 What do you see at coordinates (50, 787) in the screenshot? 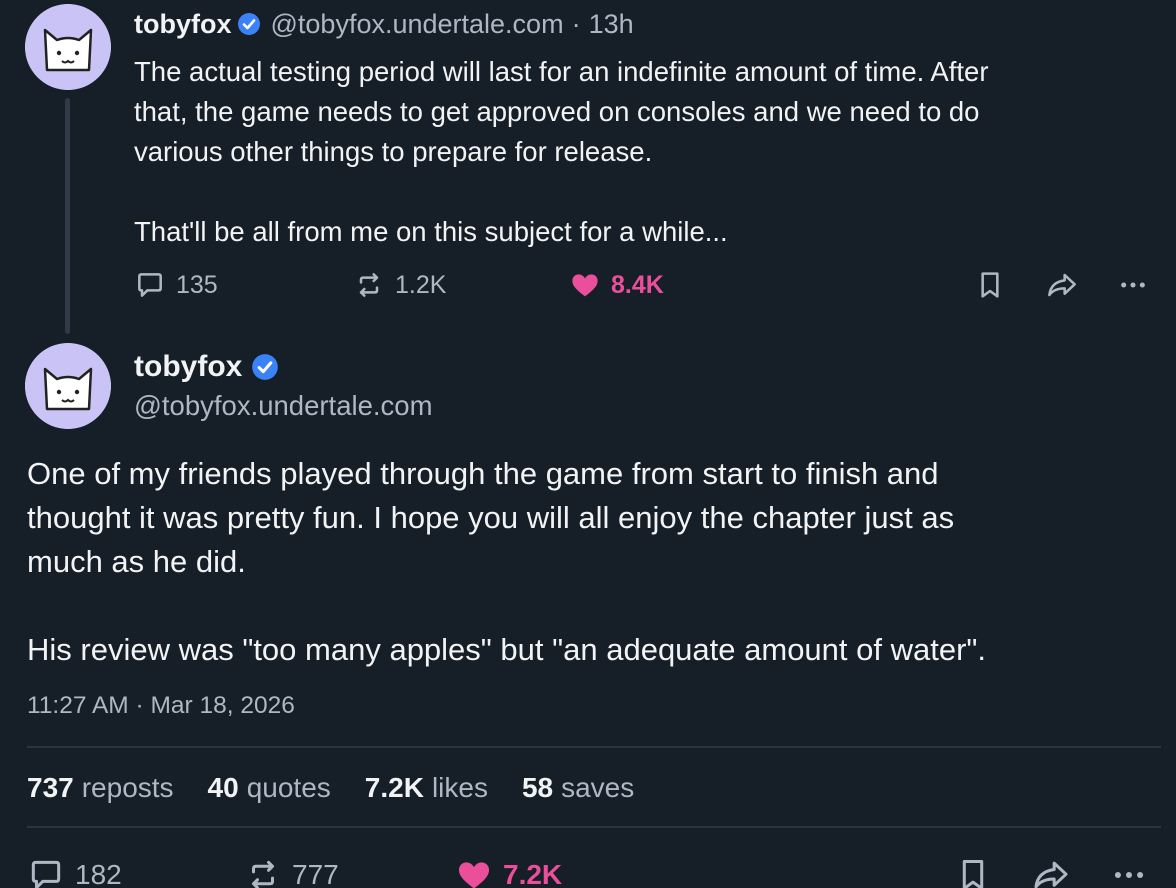
I see `stat-number: 737` at bounding box center [50, 787].